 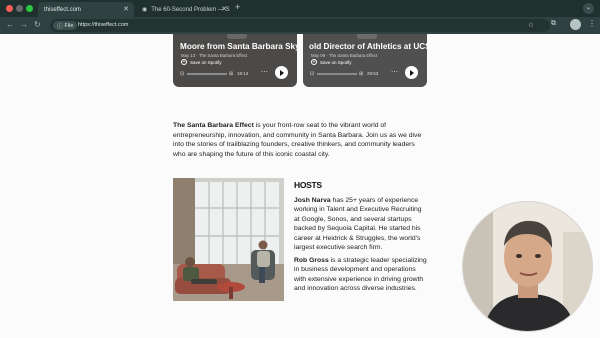 What do you see at coordinates (575, 24) in the screenshot?
I see `profile-avatar` at bounding box center [575, 24].